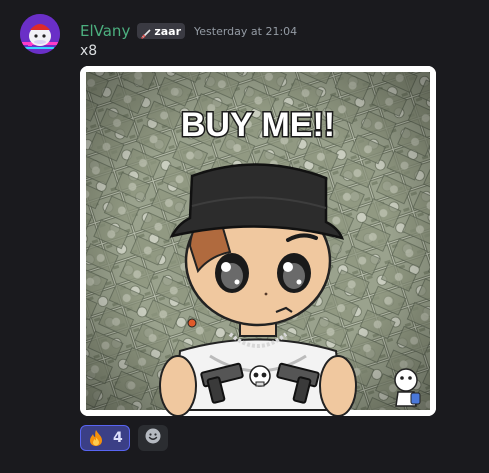  I want to click on sword-icon, so click(146, 32).